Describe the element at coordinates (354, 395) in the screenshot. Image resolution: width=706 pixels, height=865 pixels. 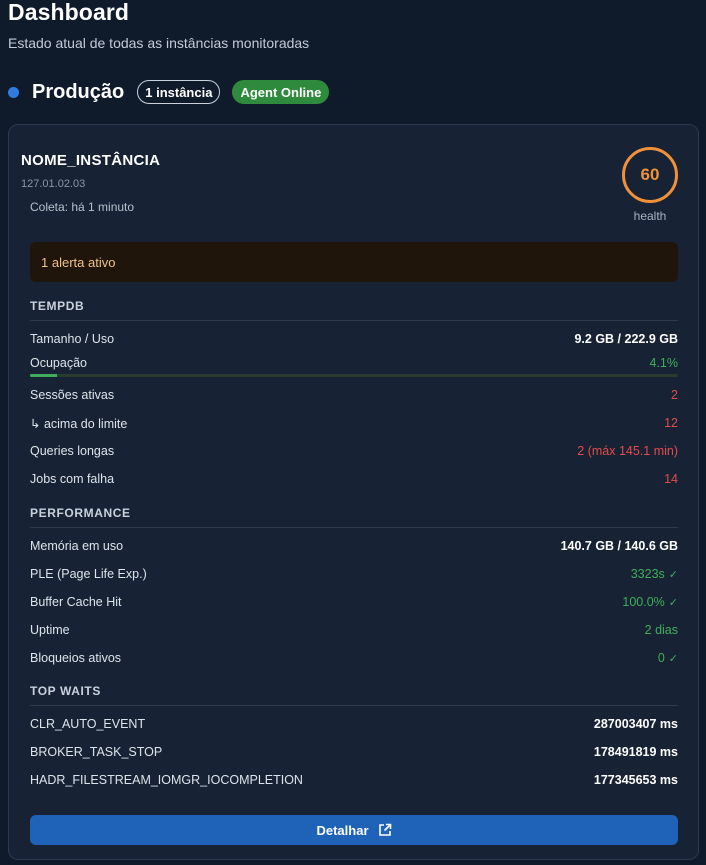
I see `metric-row-active-sessions: Sessões ativas 2` at that location.